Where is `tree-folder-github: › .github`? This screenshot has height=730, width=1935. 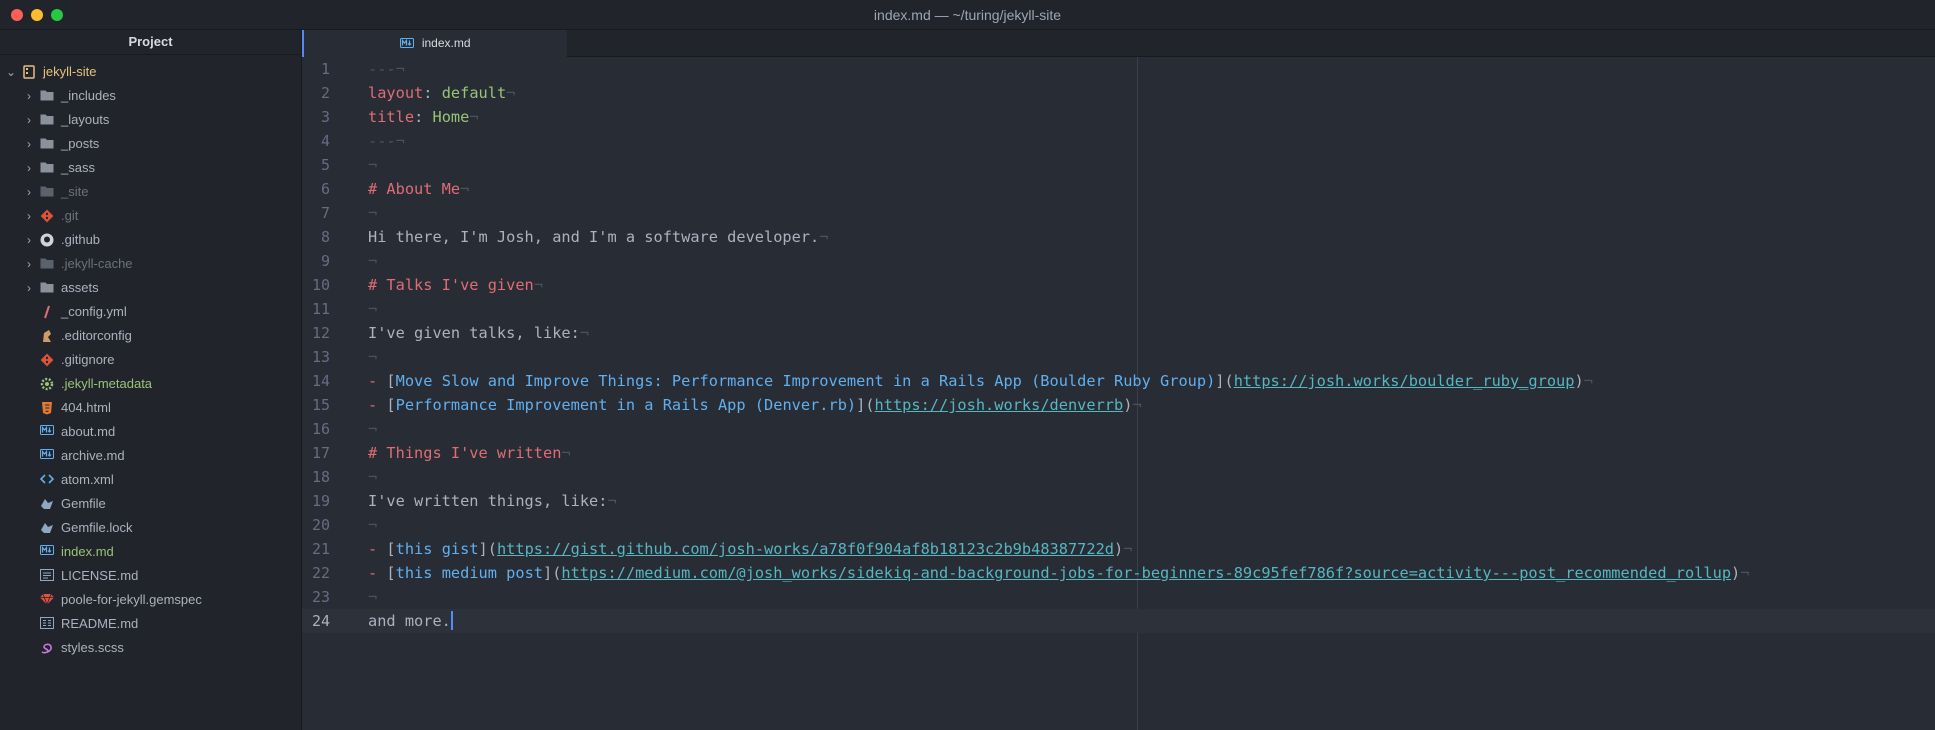
tree-folder-github: › .github is located at coordinates (150, 240).